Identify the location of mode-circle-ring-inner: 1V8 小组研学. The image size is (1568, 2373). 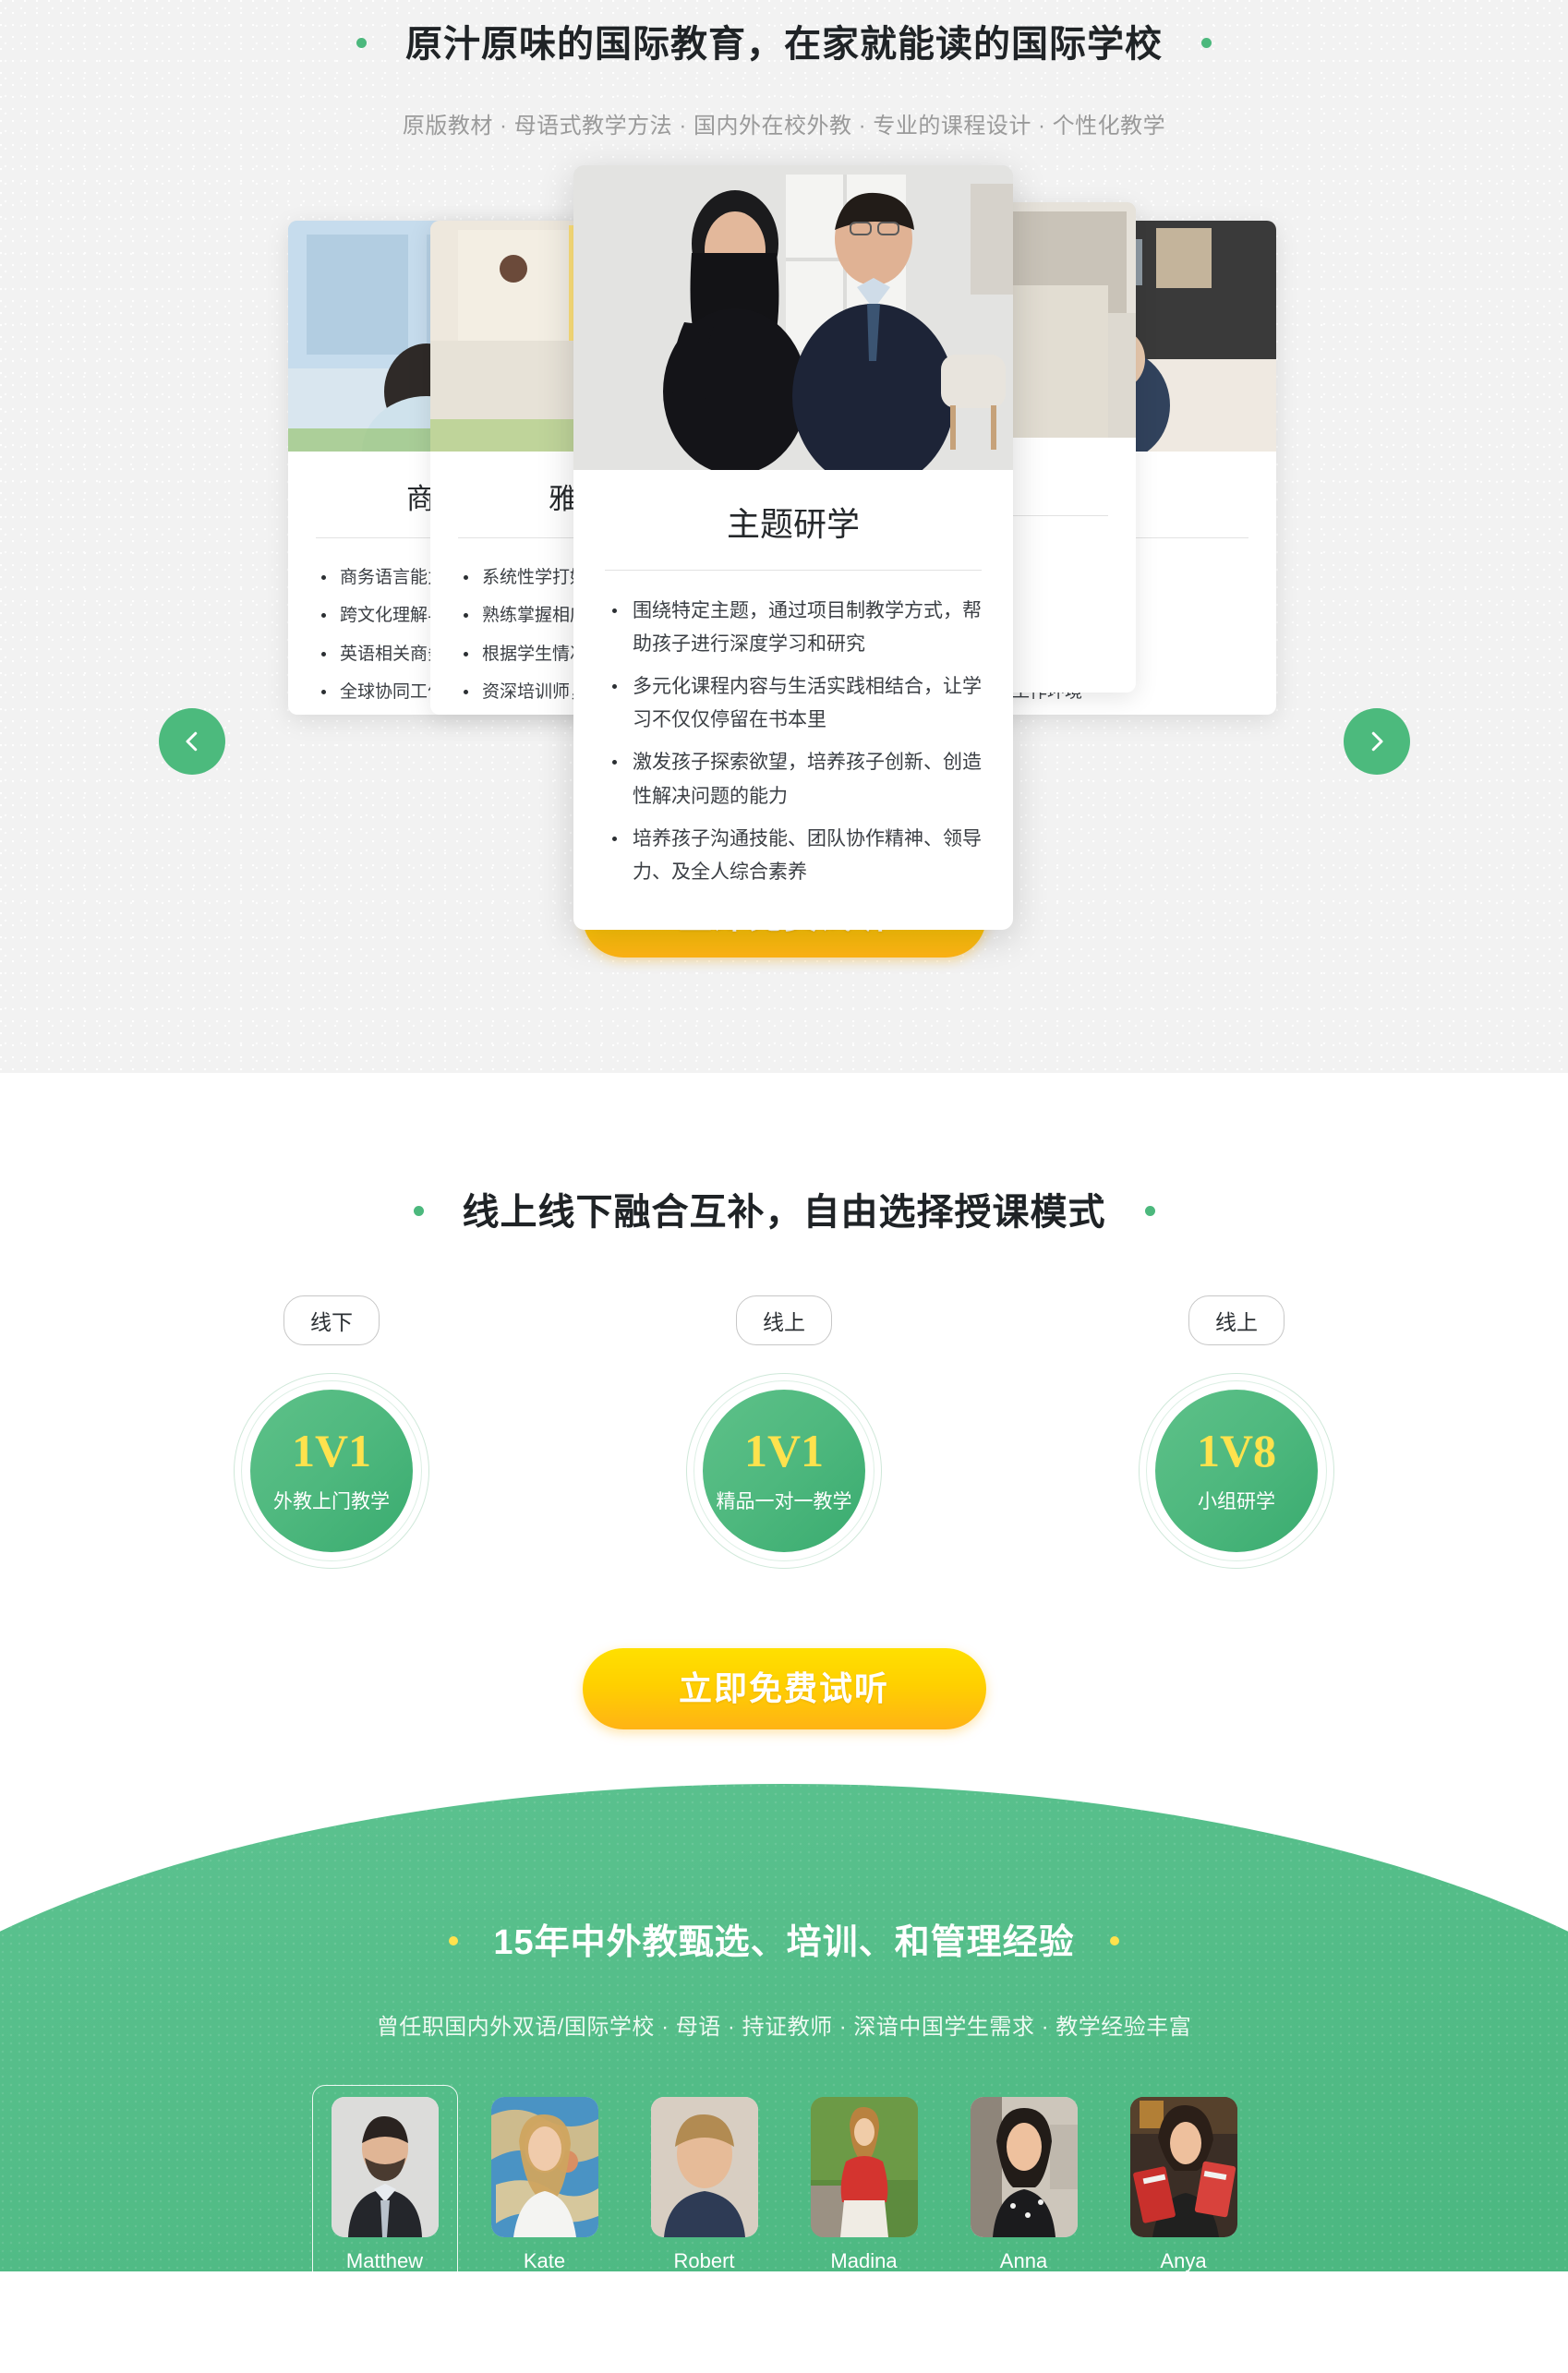
(1236, 1471).